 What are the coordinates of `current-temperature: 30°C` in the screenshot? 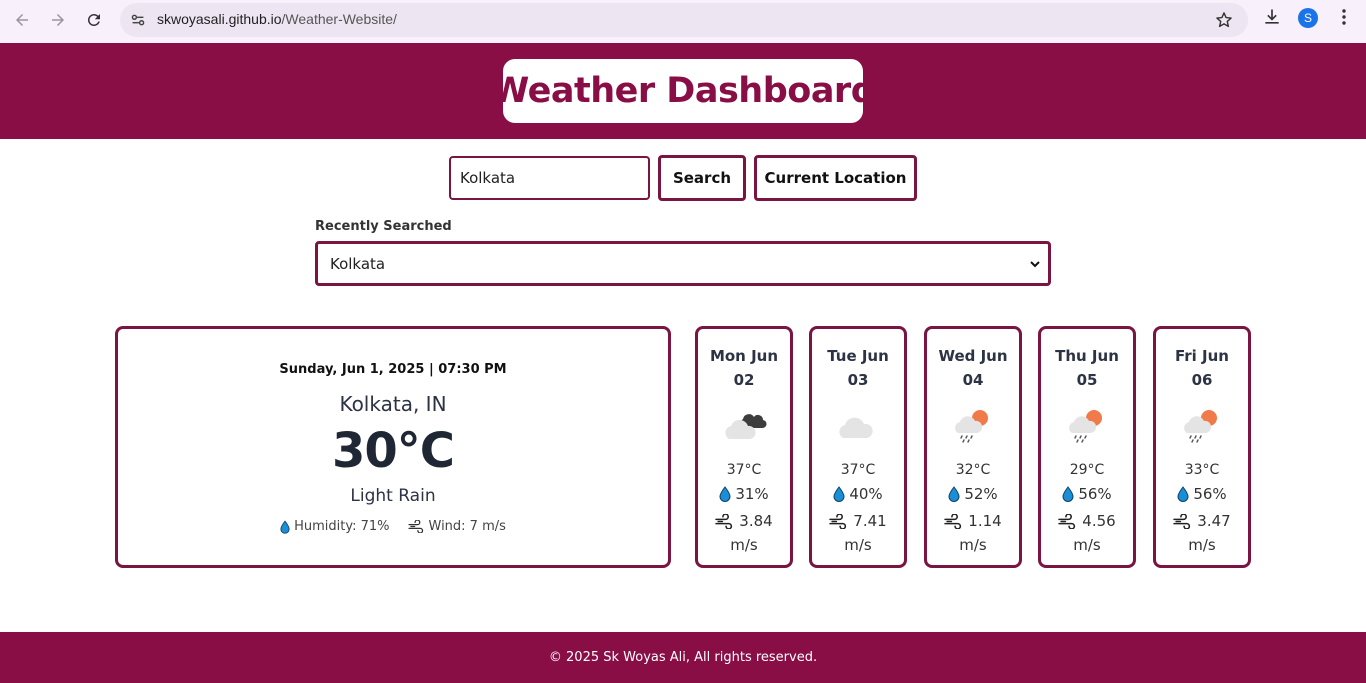 It's located at (393, 451).